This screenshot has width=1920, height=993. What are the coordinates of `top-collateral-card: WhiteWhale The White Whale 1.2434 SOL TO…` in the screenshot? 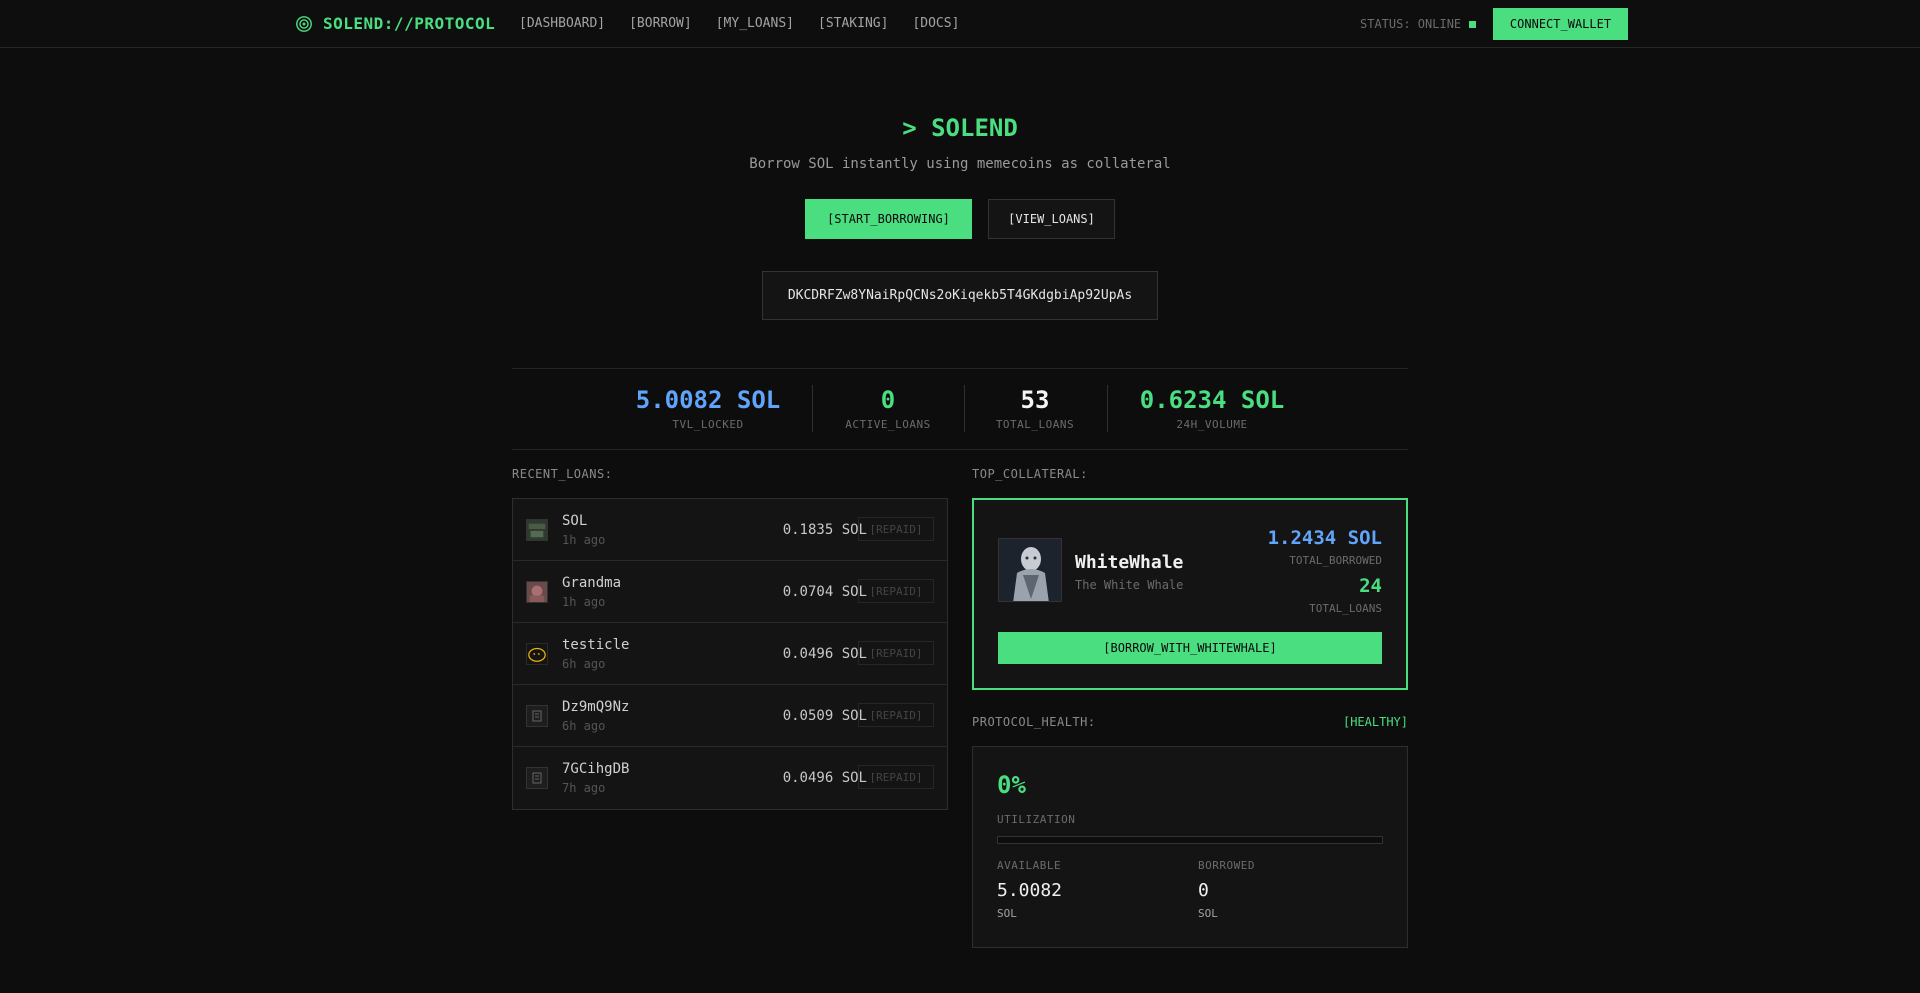 It's located at (1190, 594).